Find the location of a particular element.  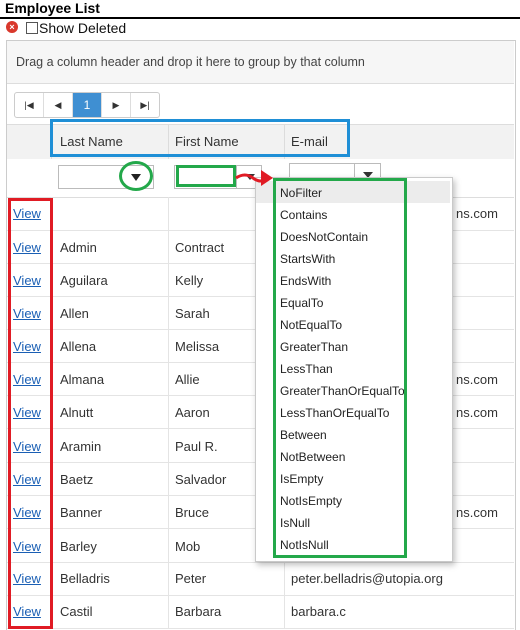

title-divider is located at coordinates (260, 18).